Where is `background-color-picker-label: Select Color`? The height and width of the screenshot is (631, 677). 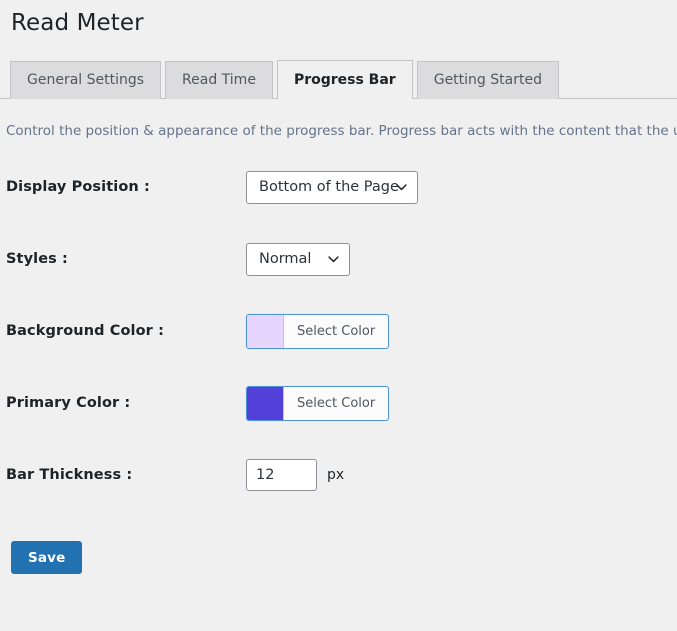 background-color-picker-label: Select Color is located at coordinates (336, 331).